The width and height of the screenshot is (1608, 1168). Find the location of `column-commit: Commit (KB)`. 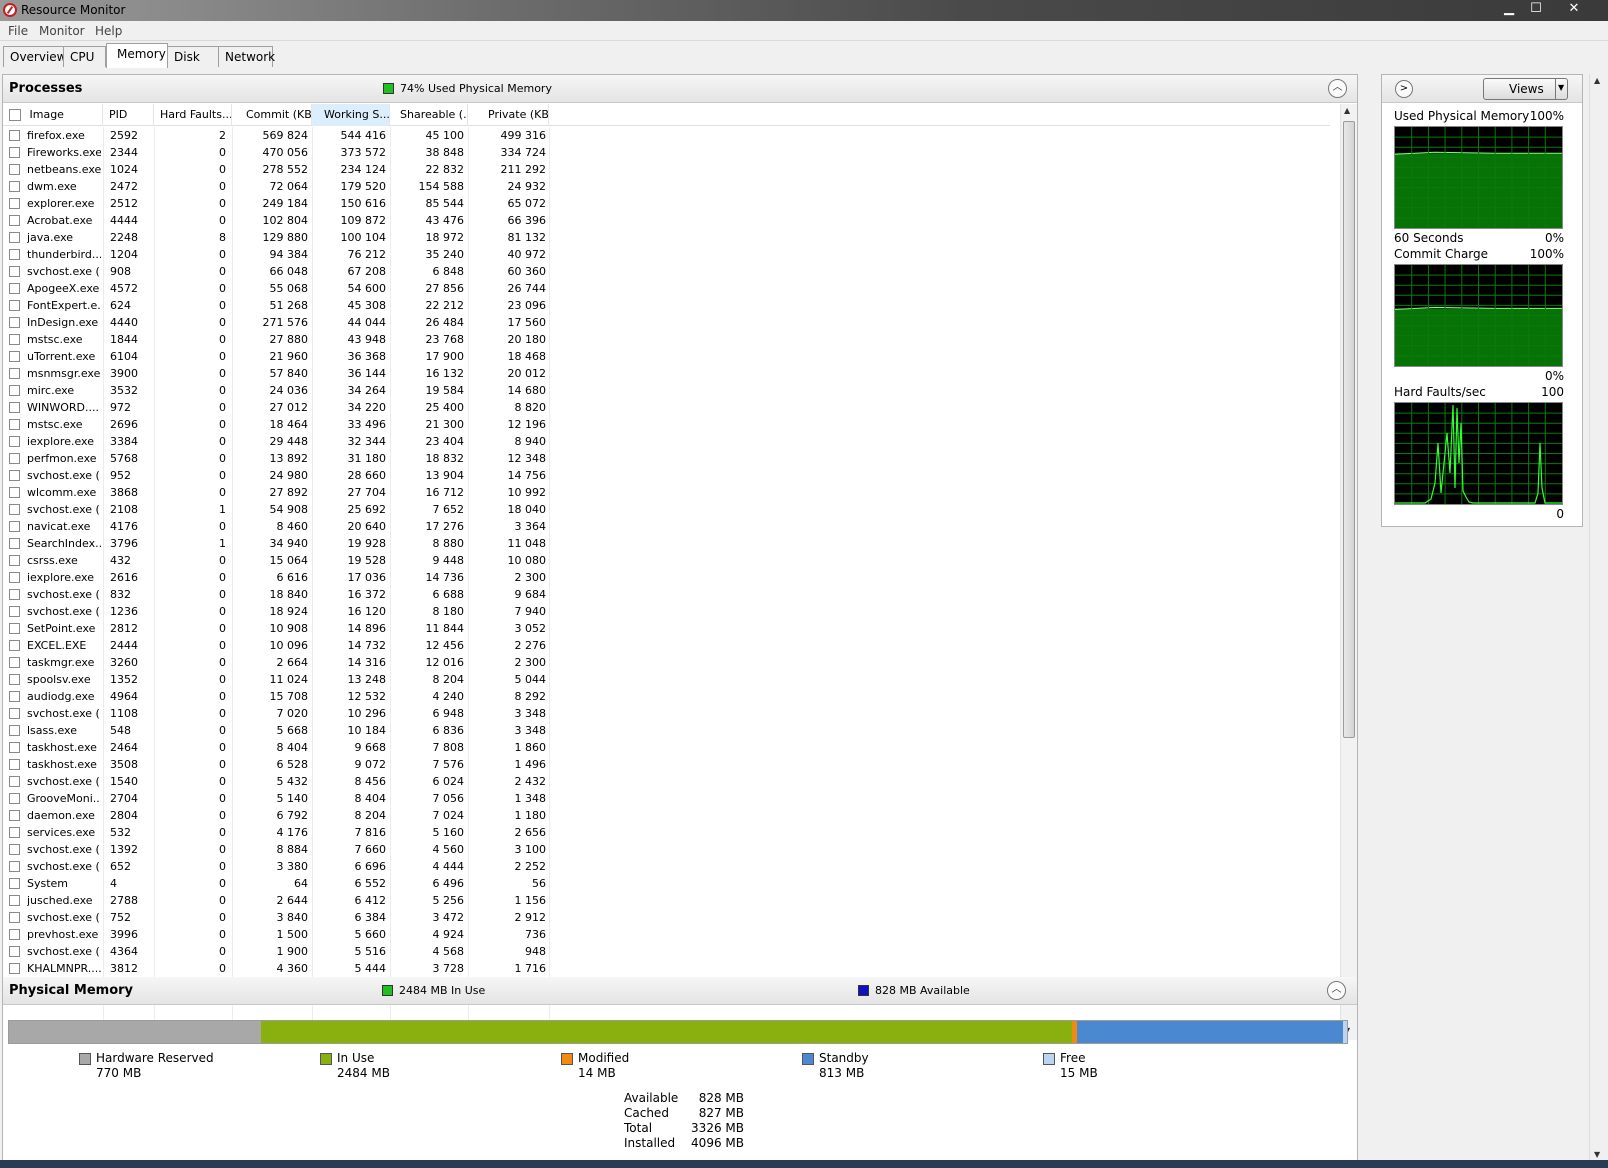

column-commit: Commit (KB) is located at coordinates (272, 115).